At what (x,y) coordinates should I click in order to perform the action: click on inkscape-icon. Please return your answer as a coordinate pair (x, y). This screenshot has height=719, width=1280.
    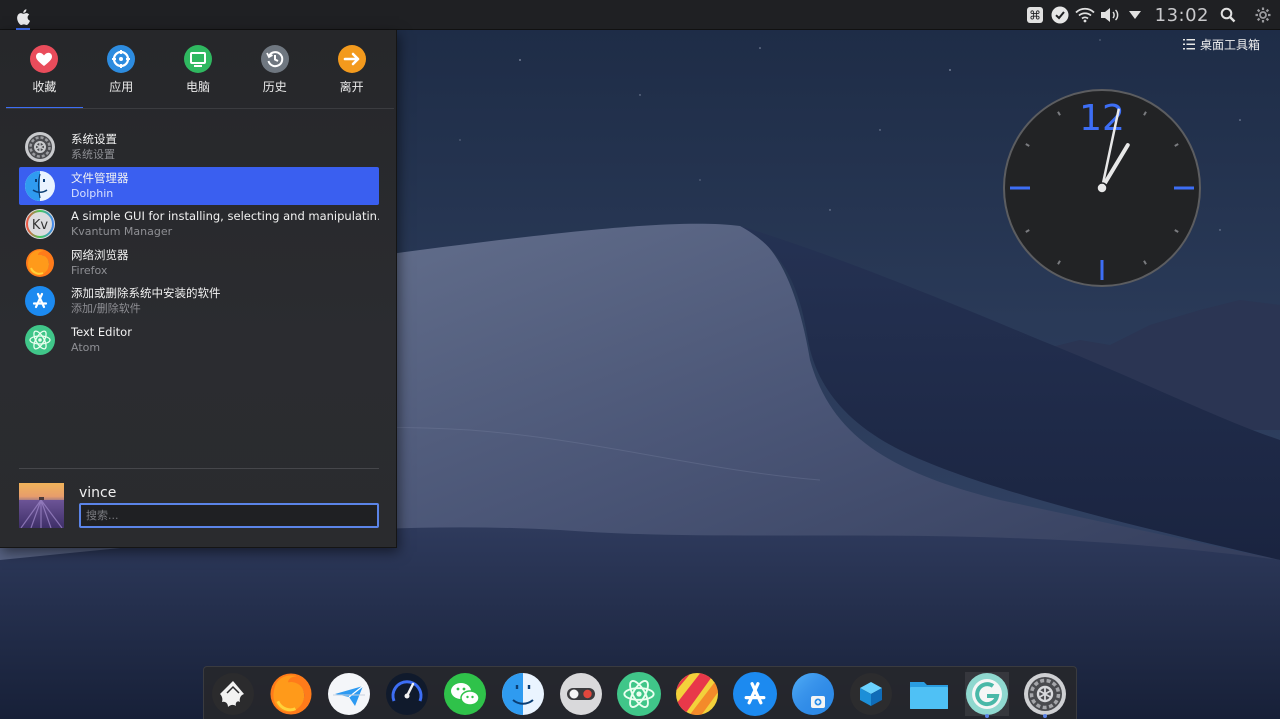
    Looking at the image, I should click on (233, 694).